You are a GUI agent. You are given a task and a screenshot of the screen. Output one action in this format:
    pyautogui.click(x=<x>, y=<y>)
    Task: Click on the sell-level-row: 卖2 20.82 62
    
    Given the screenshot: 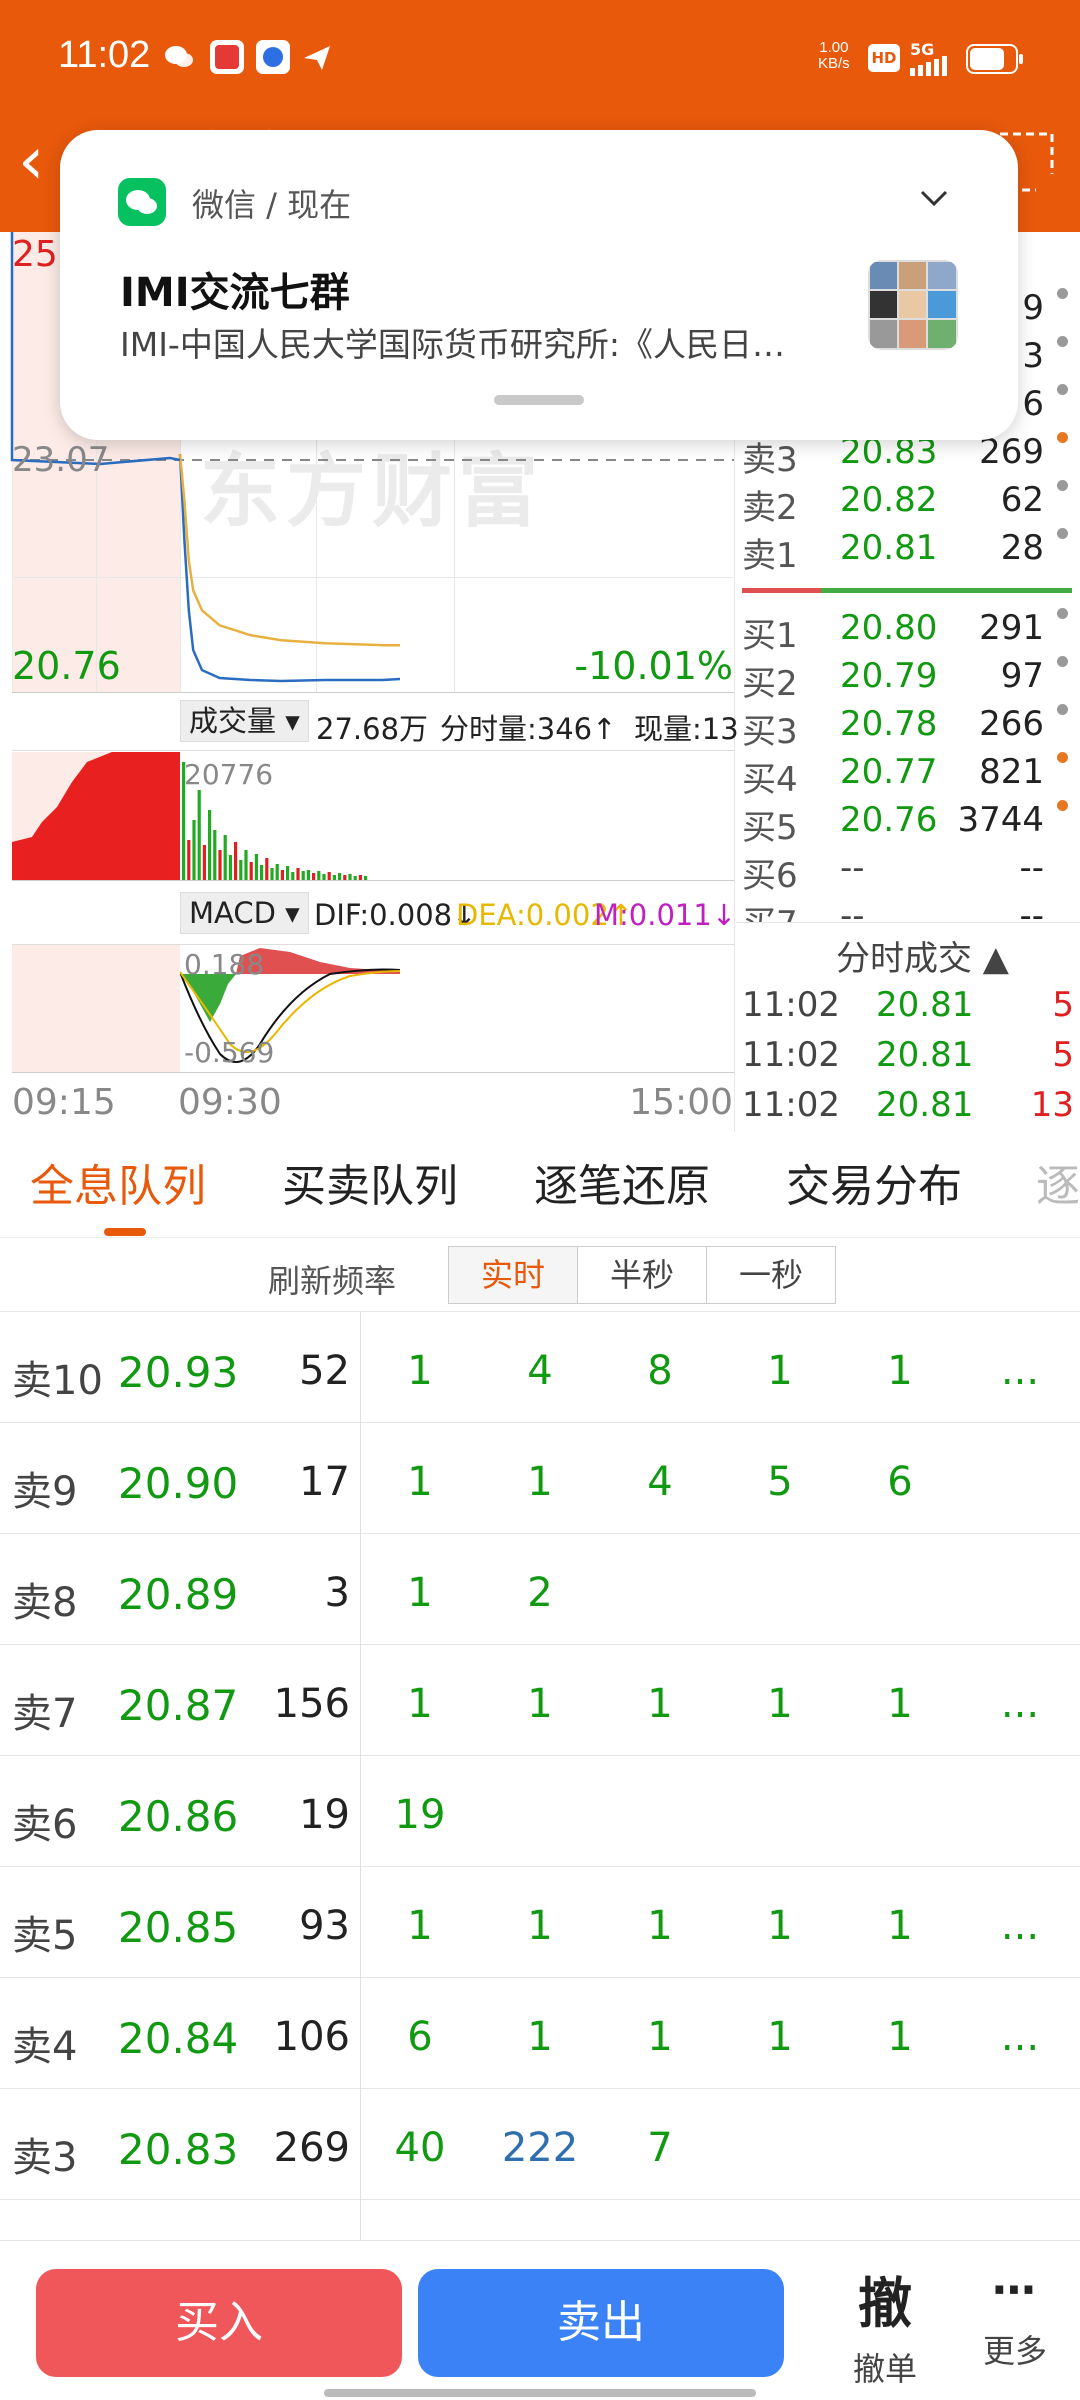 What is the action you would take?
    pyautogui.click(x=911, y=504)
    